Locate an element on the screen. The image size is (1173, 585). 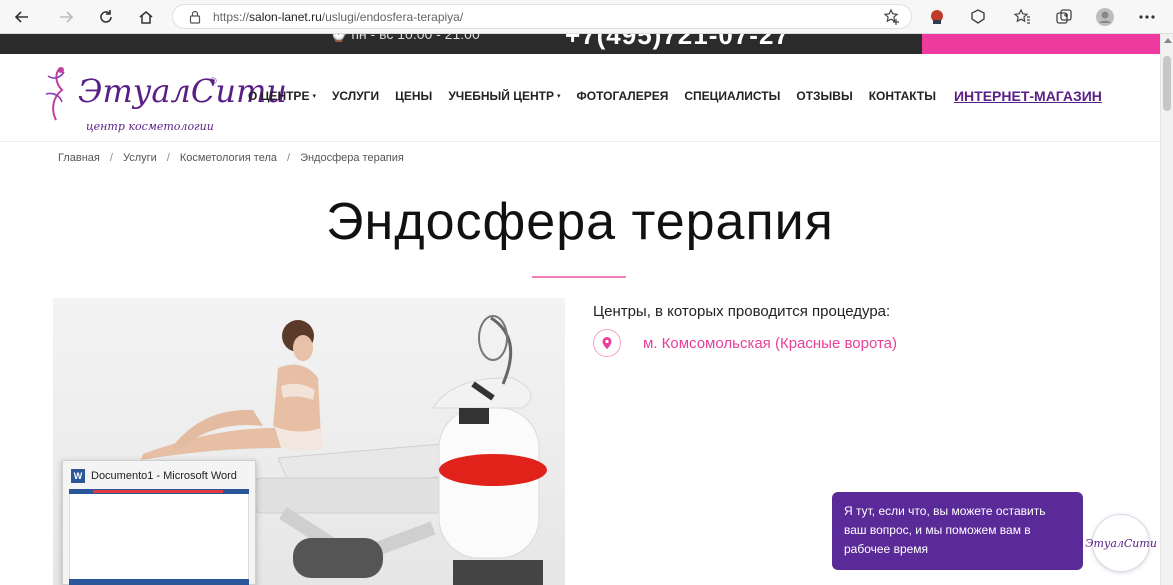
word-document-thumbnail is located at coordinates (159, 537).